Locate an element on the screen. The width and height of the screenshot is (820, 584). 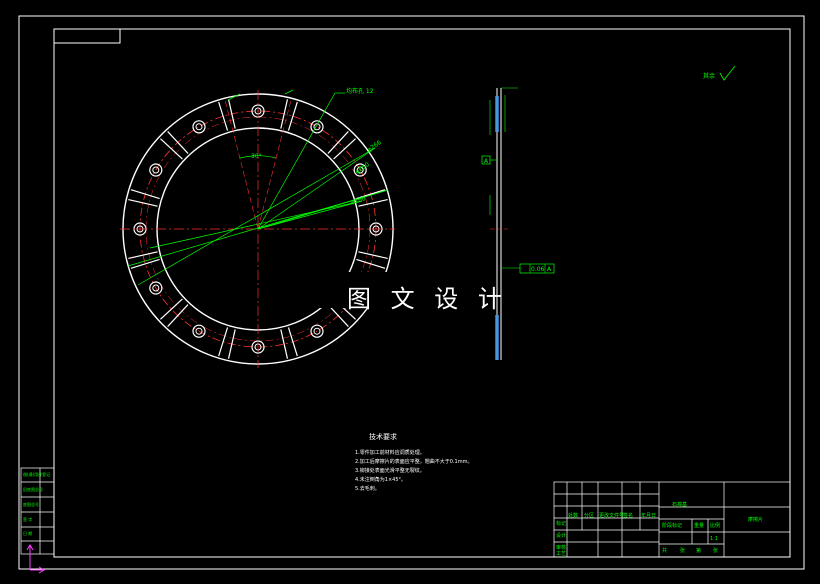
col-label: 分区 is located at coordinates (589, 516).